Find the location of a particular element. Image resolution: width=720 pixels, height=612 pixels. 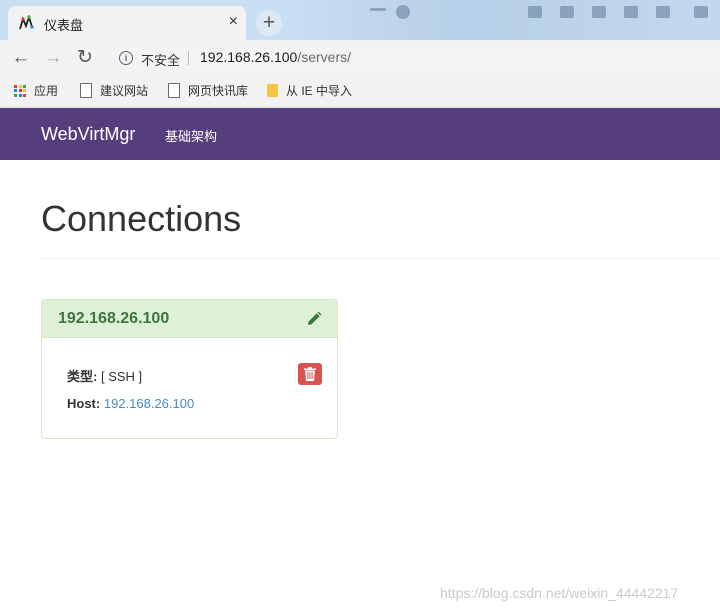

watermark-text: https://blog.csdn.net/weixin_44442217 is located at coordinates (559, 593).